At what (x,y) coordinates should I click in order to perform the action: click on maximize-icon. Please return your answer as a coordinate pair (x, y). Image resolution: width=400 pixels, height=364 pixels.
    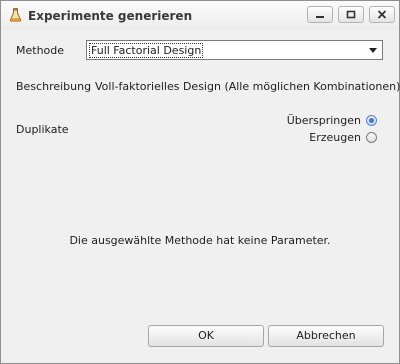
    Looking at the image, I should click on (351, 14).